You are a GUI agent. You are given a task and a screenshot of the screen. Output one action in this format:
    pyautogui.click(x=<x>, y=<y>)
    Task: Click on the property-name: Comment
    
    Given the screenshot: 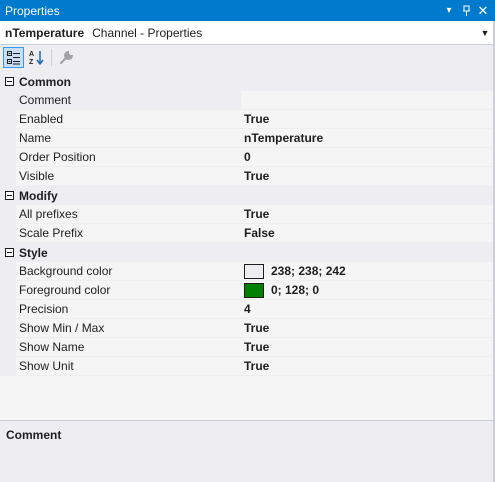 What is the action you would take?
    pyautogui.click(x=128, y=100)
    